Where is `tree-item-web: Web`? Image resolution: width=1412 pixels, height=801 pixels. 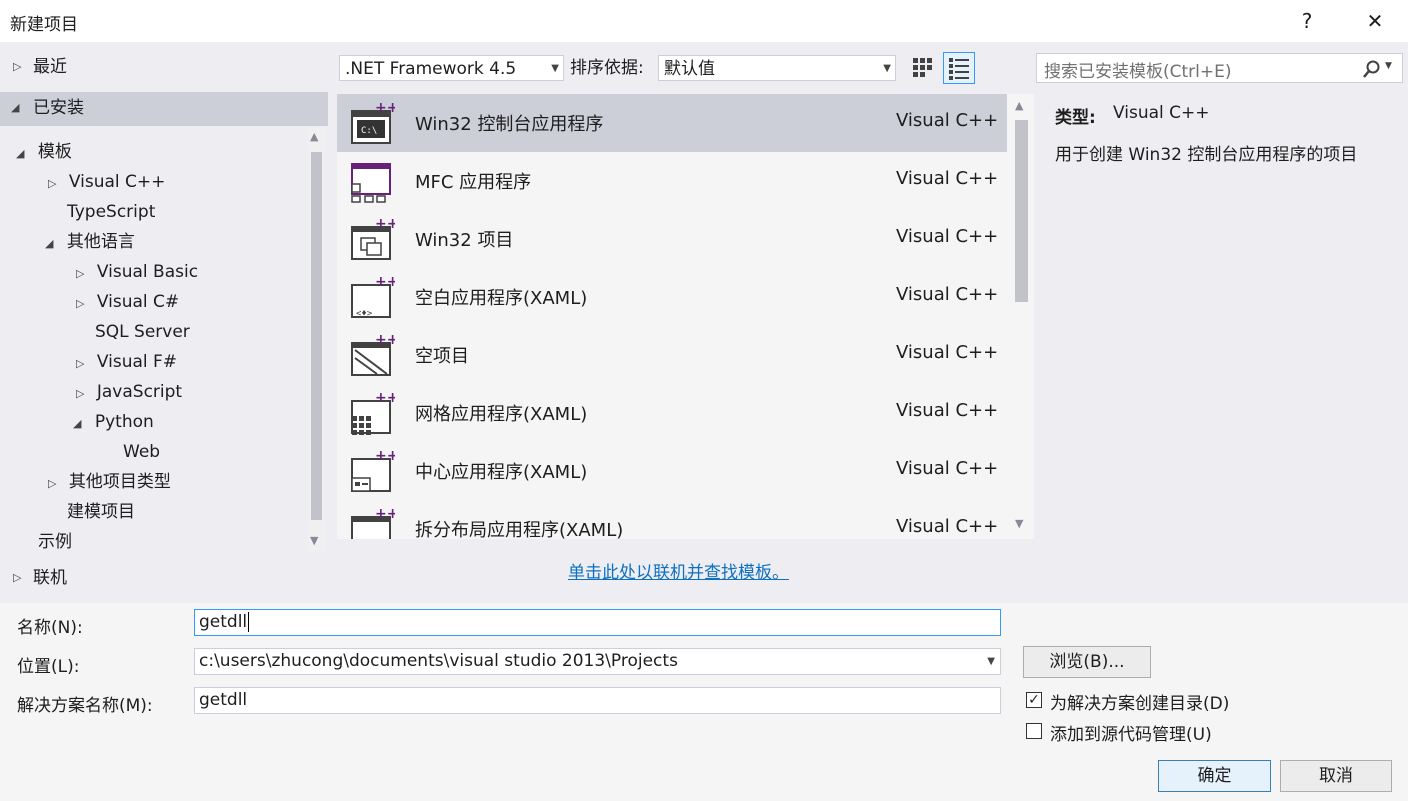
tree-item-web: Web is located at coordinates (141, 452).